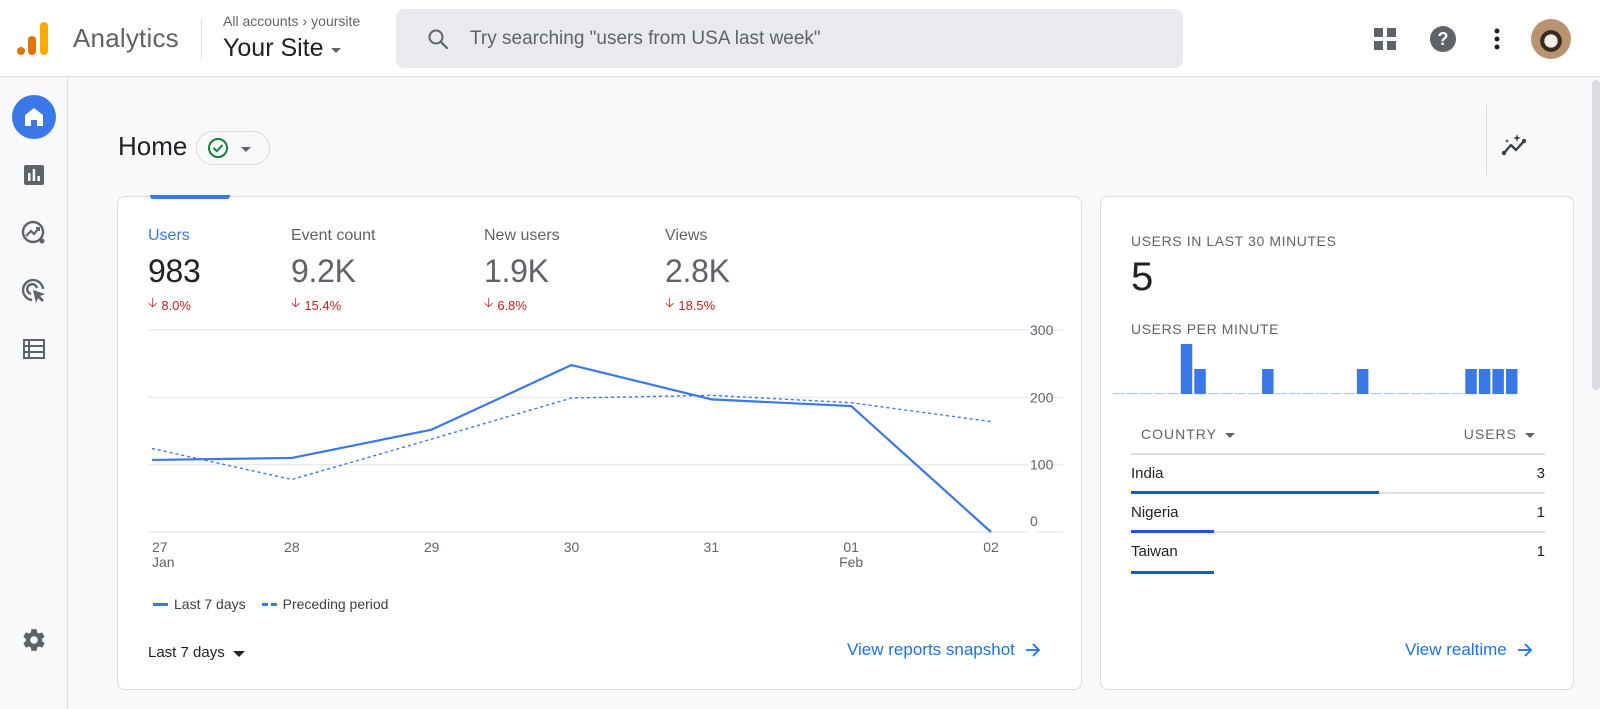 This screenshot has height=709, width=1600. Describe the element at coordinates (1338, 474) in the screenshot. I see `table-row: India 3` at that location.